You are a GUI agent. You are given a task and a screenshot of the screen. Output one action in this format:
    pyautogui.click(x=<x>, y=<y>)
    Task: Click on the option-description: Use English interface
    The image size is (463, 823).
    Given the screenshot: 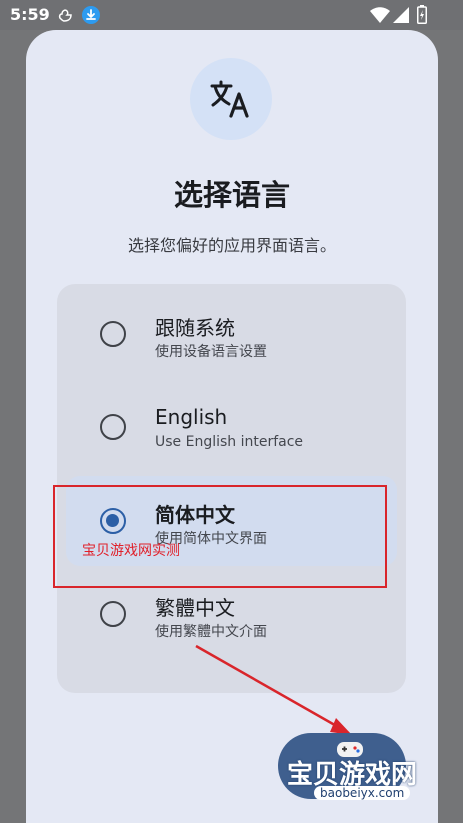 What is the action you would take?
    pyautogui.click(x=229, y=442)
    